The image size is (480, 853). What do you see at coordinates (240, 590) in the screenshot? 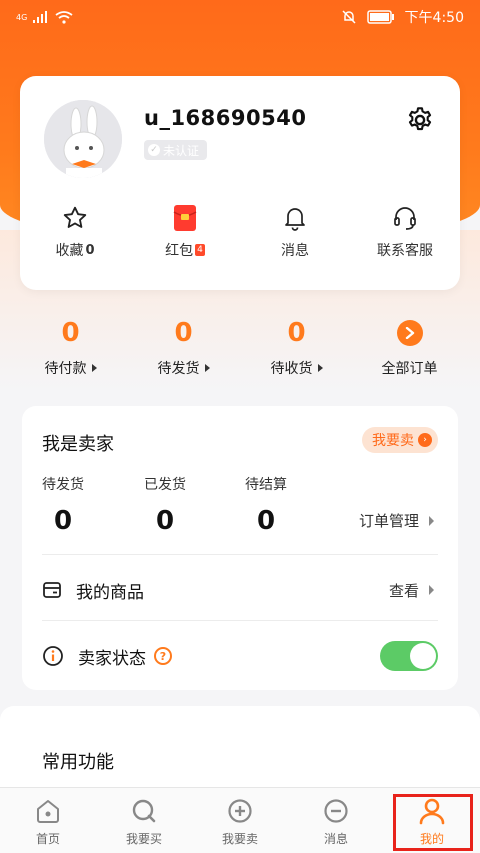
I see `my-products-row: 我的商品 查看` at bounding box center [240, 590].